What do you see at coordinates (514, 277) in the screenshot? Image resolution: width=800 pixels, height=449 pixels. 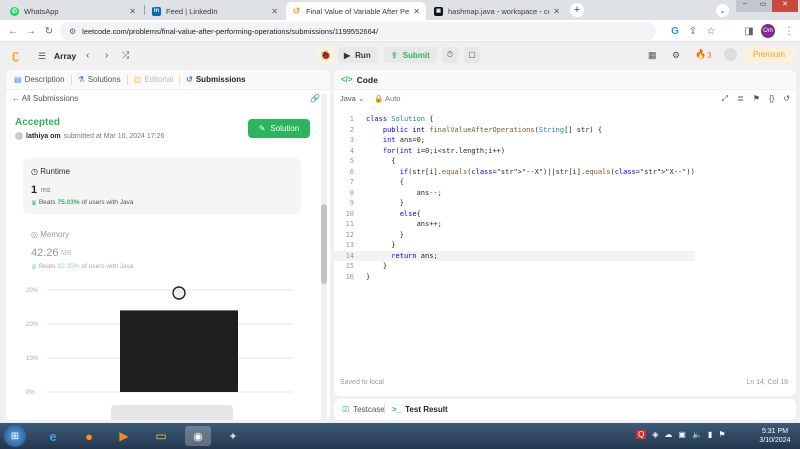 I see `code-line: 16}` at bounding box center [514, 277].